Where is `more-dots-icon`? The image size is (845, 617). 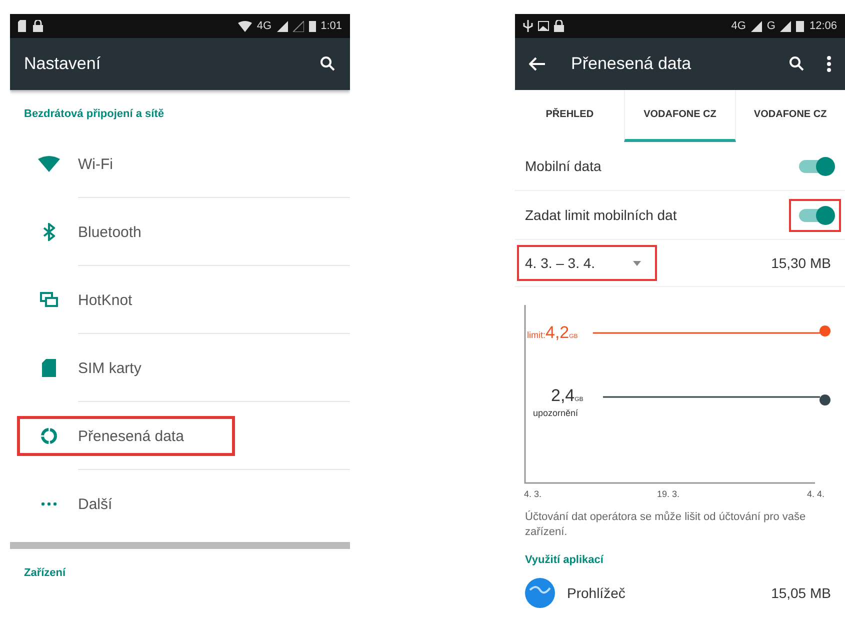
more-dots-icon is located at coordinates (49, 504).